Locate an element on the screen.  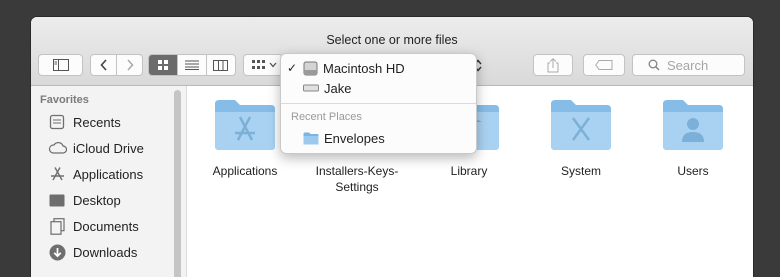
sidebar-item-label: Documents is located at coordinates (106, 226).